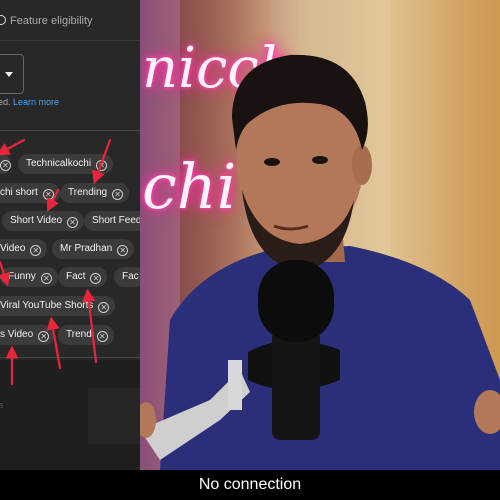 Image resolution: width=500 pixels, height=500 pixels. I want to click on dark-box, so click(114, 416).